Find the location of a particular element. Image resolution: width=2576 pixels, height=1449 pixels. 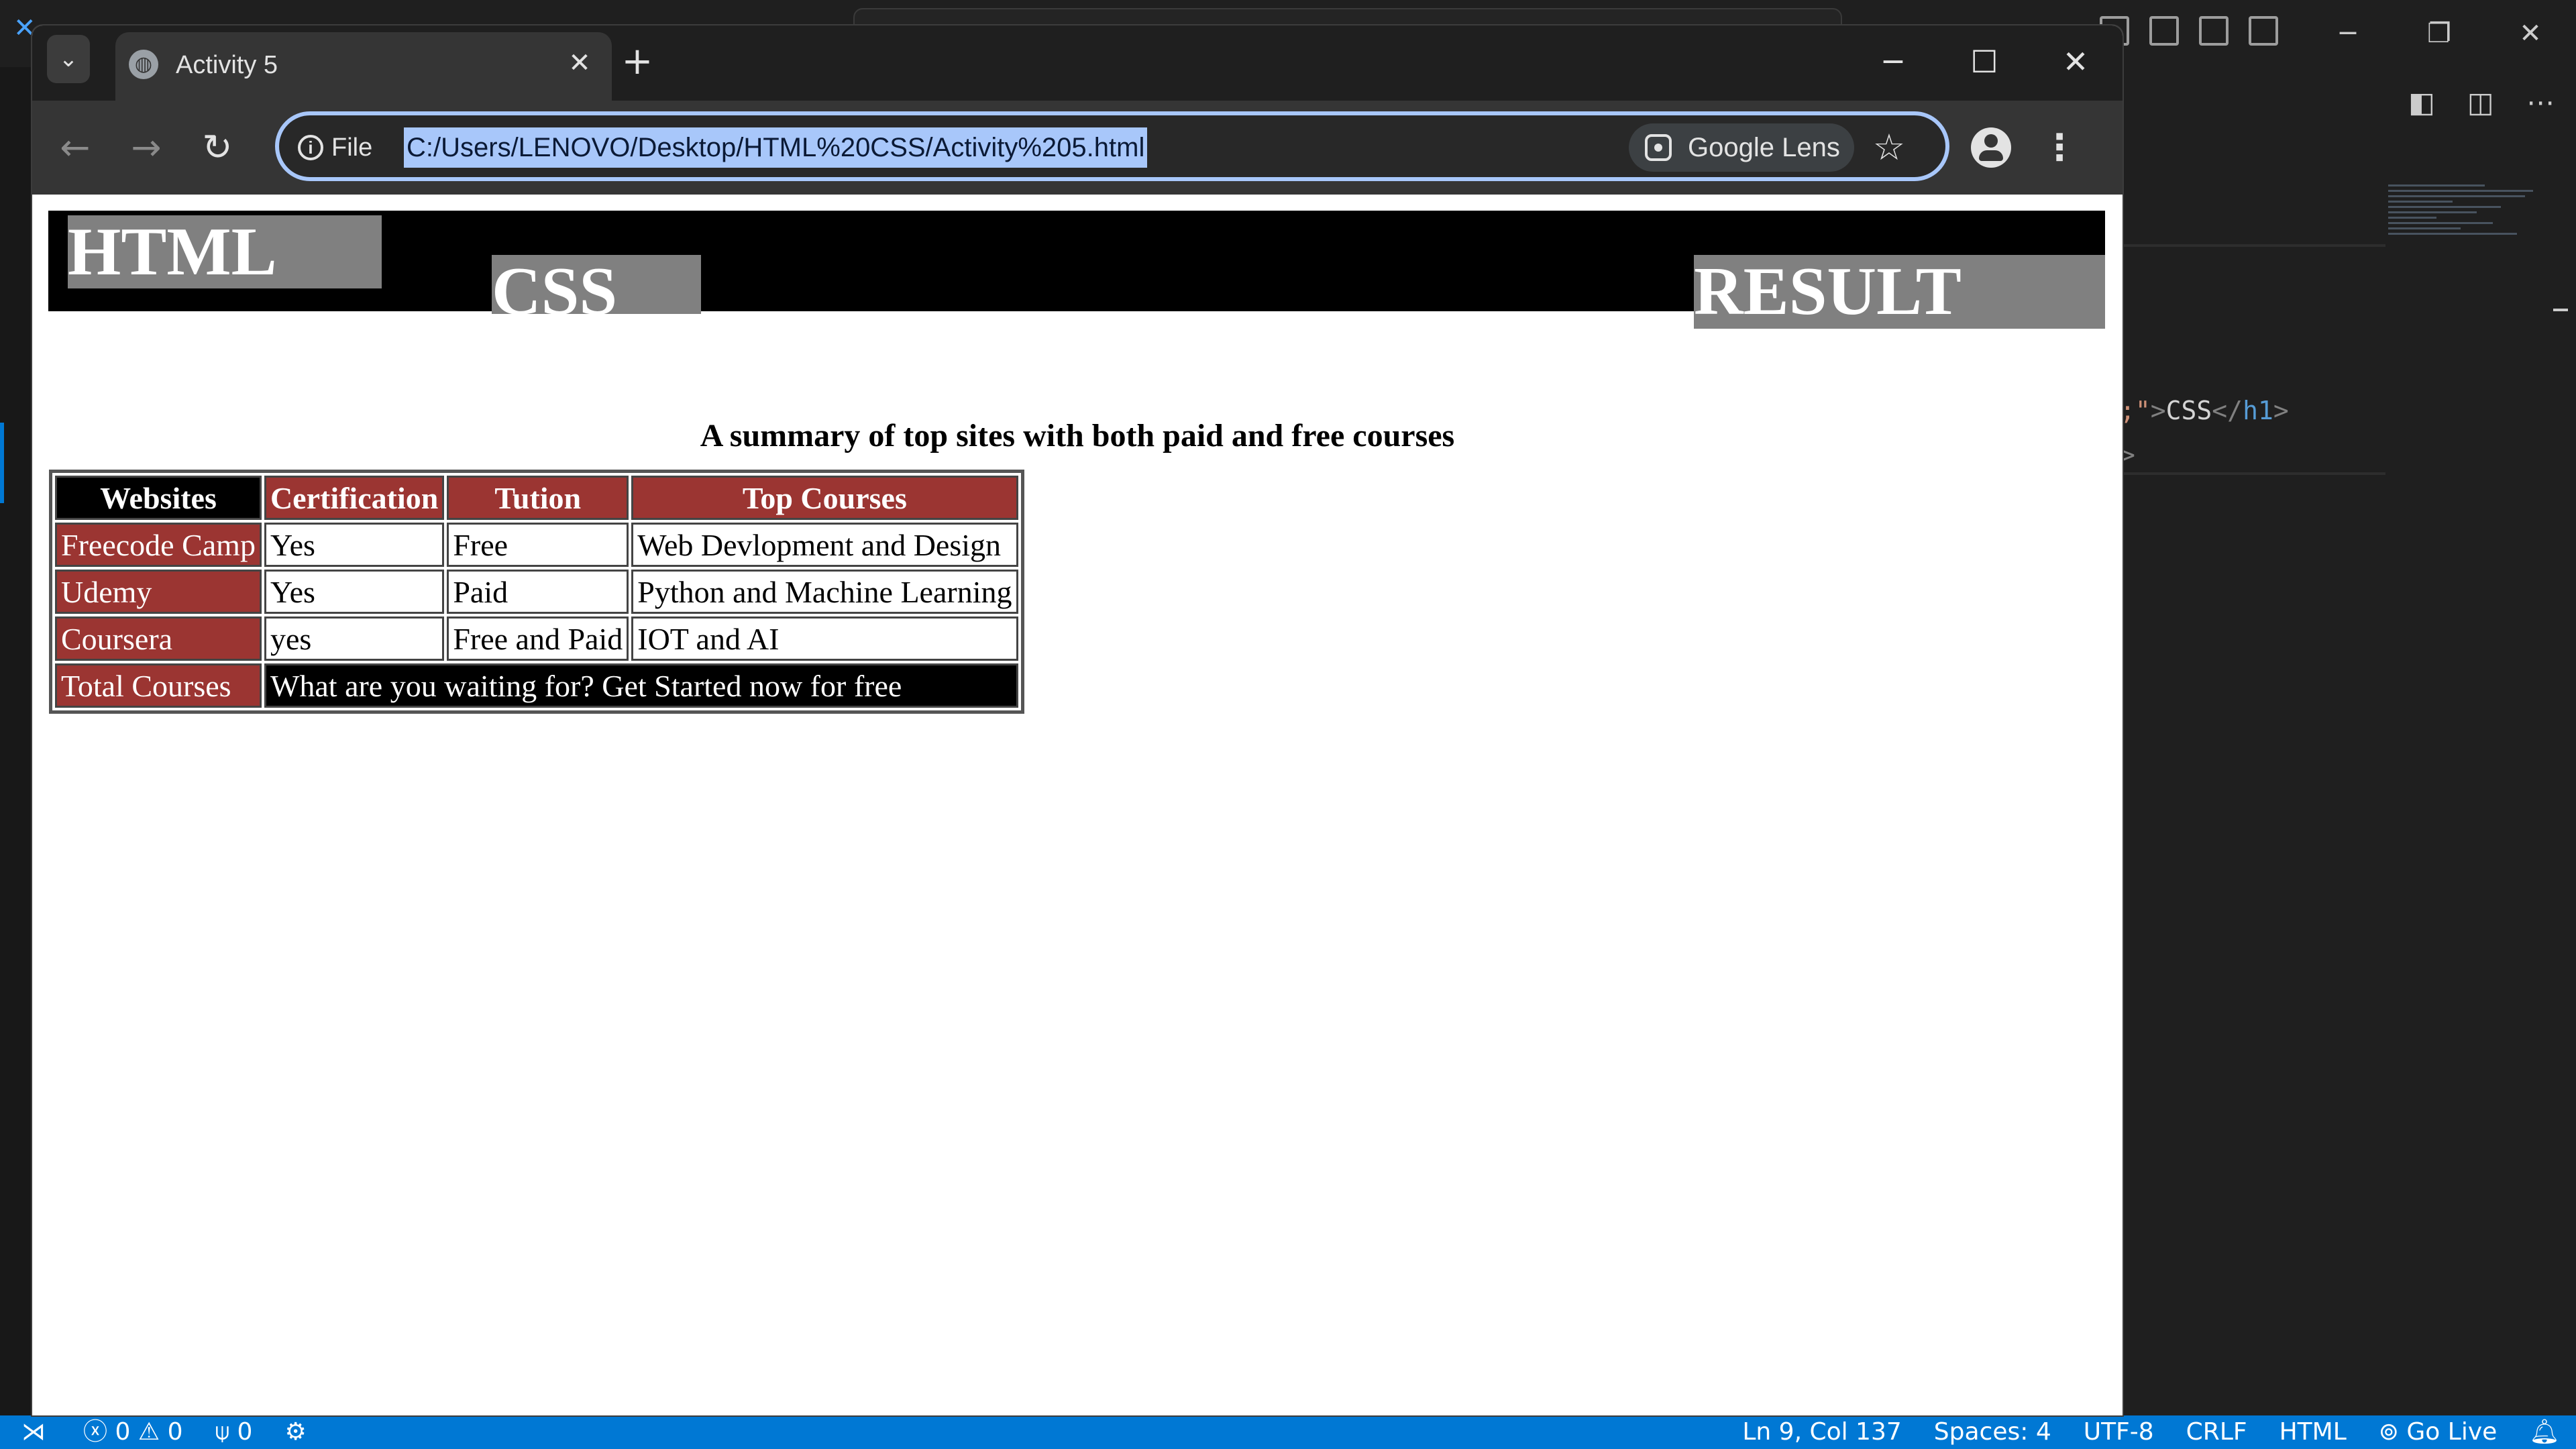

code-token: h1 is located at coordinates (2258, 410).